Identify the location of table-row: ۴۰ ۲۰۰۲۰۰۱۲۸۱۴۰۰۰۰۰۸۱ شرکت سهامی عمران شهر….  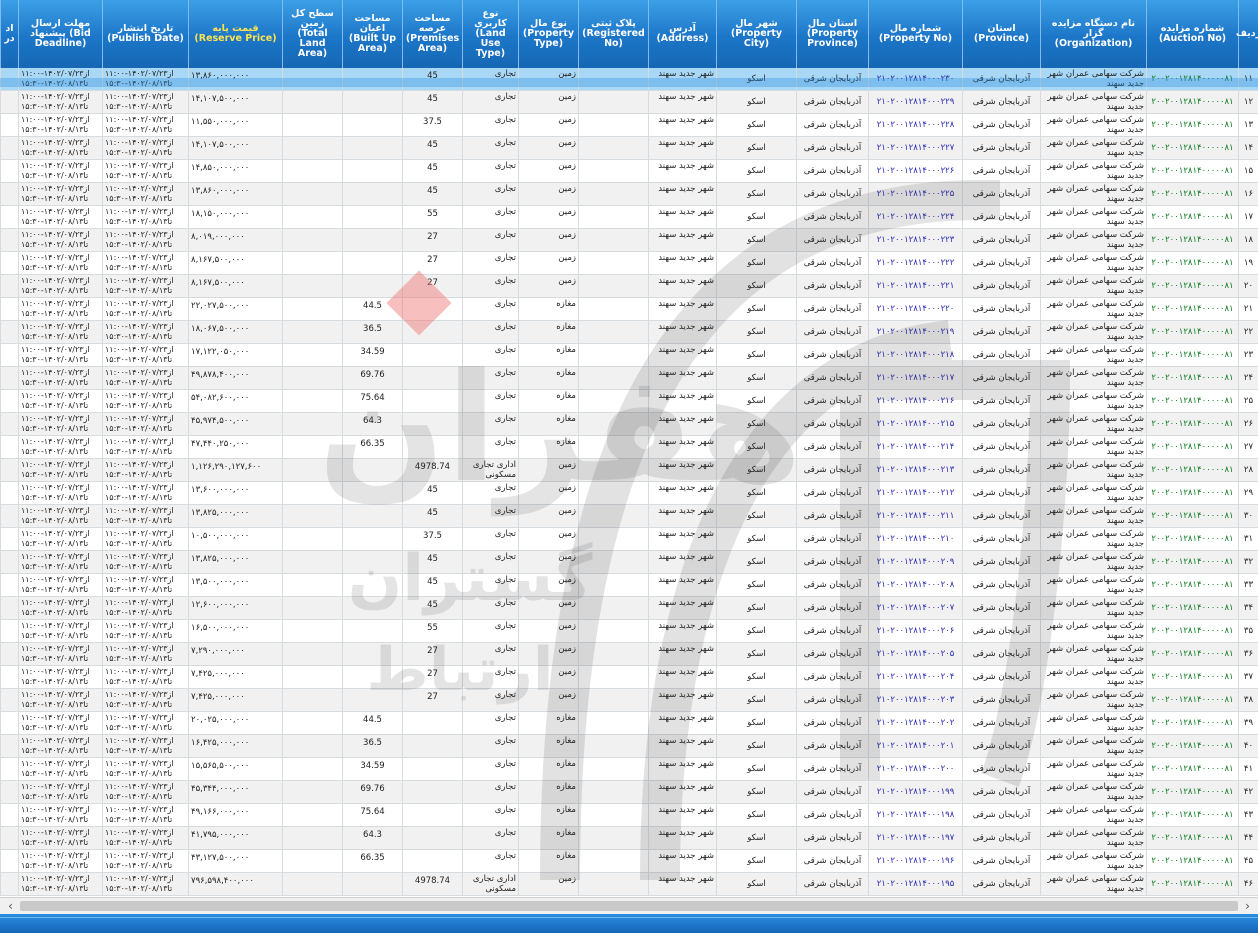
(629, 746).